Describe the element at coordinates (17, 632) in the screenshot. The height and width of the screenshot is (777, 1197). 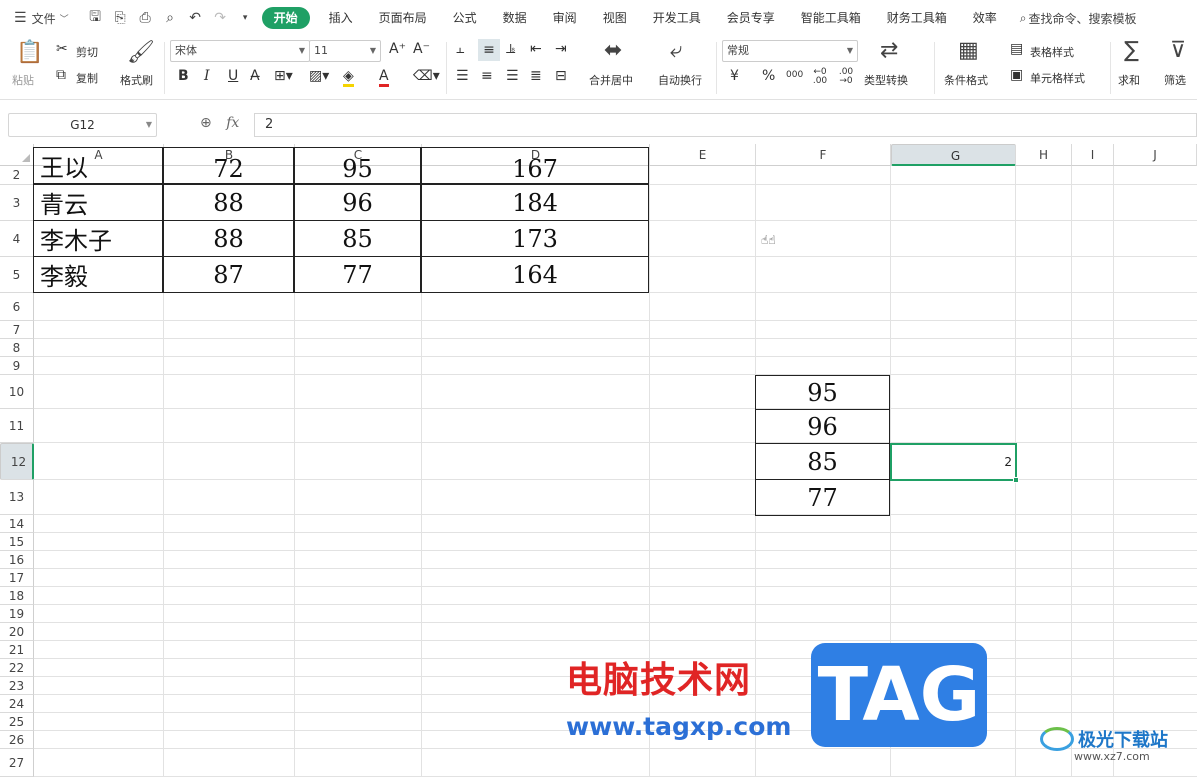
I see `row-header-20: 20` at that location.